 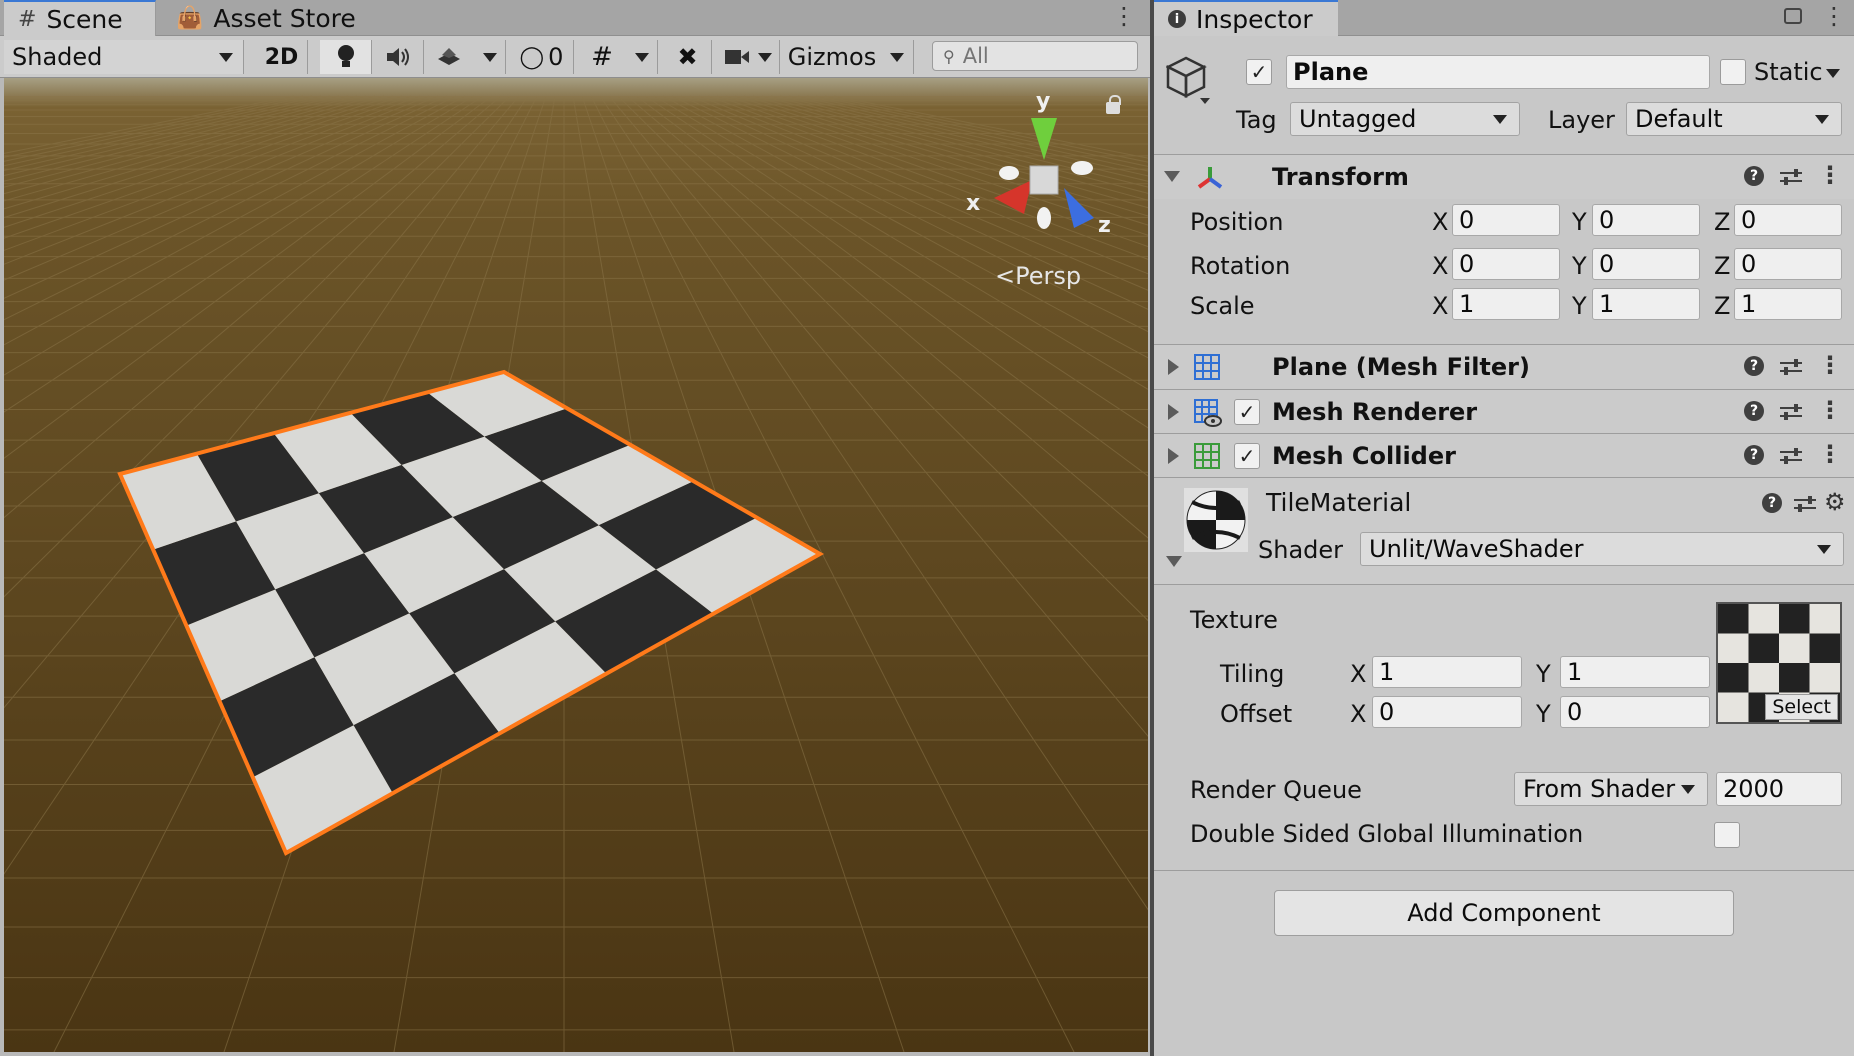 I want to click on object-name-input, so click(x=1501, y=72).